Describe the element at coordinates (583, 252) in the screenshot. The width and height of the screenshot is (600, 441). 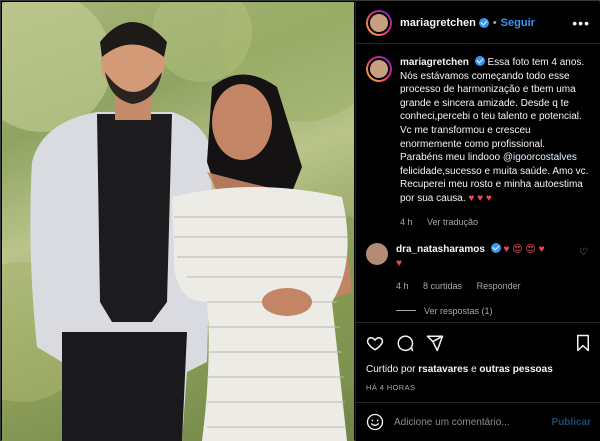
I see `comment-heart-icon: ♡` at that location.